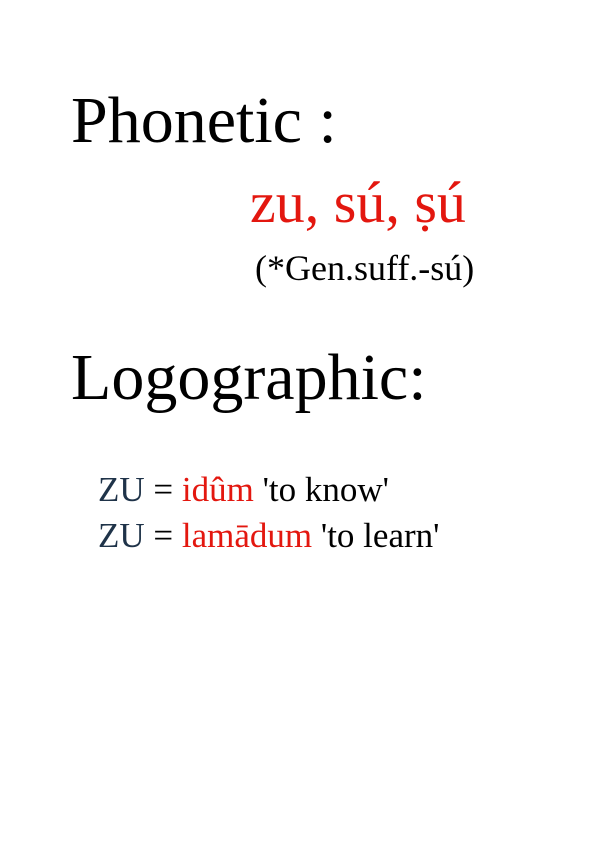  Describe the element at coordinates (380, 535) in the screenshot. I see `gloss: 'to learn'` at that location.